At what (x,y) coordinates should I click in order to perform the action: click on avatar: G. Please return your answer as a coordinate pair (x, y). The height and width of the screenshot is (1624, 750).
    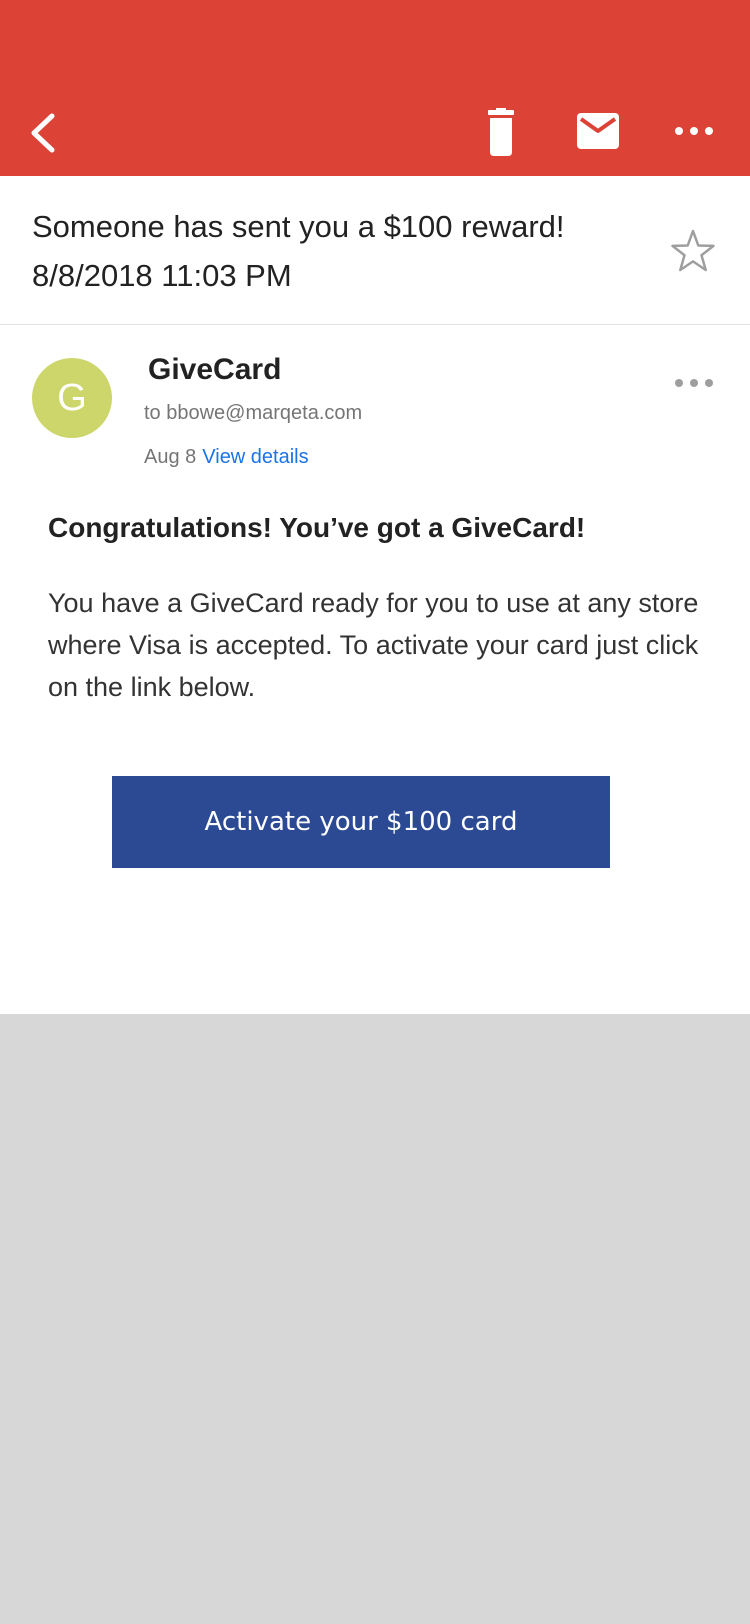
    Looking at the image, I should click on (72, 398).